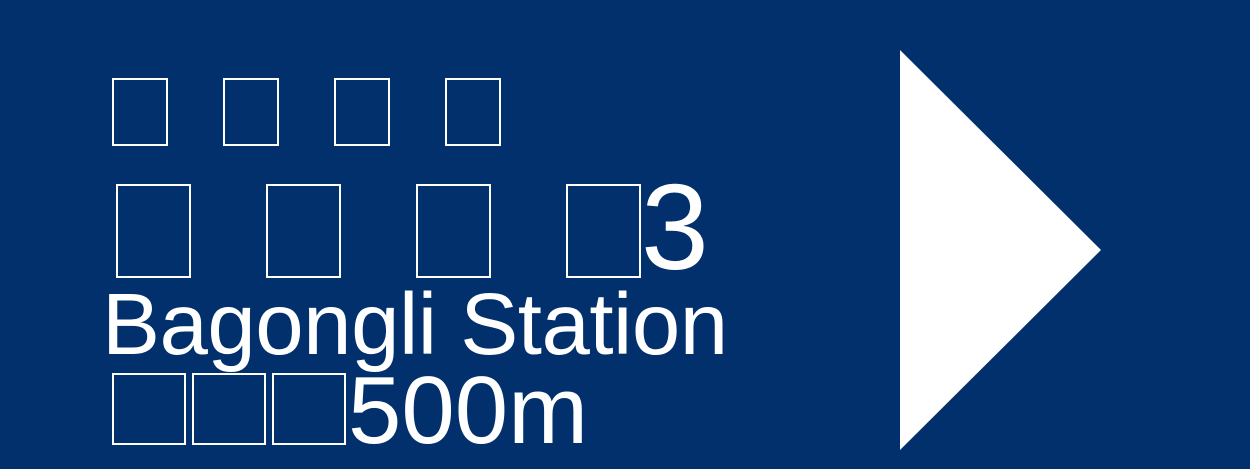  I want to click on station-english-name: Bagongli Station, so click(415, 324).